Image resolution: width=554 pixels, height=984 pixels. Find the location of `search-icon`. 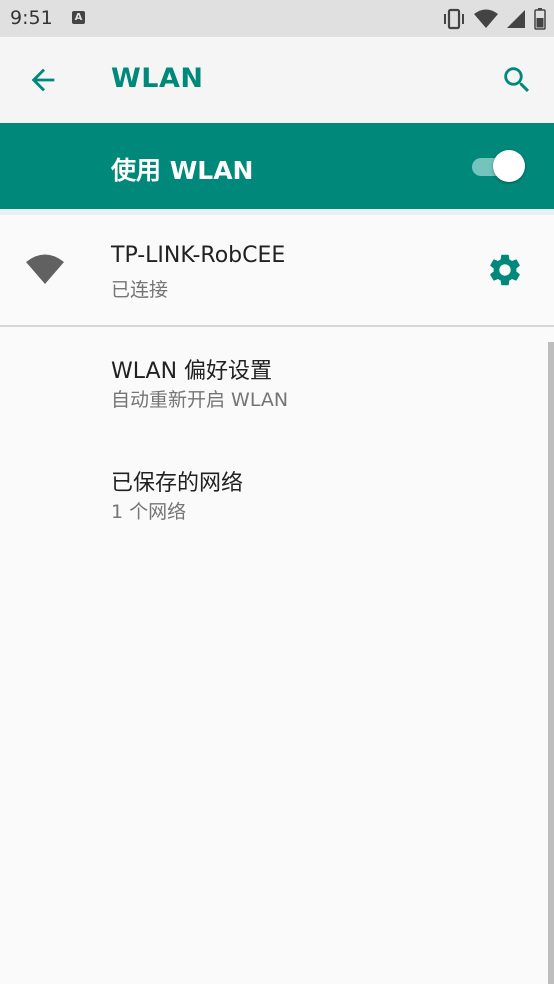

search-icon is located at coordinates (517, 80).